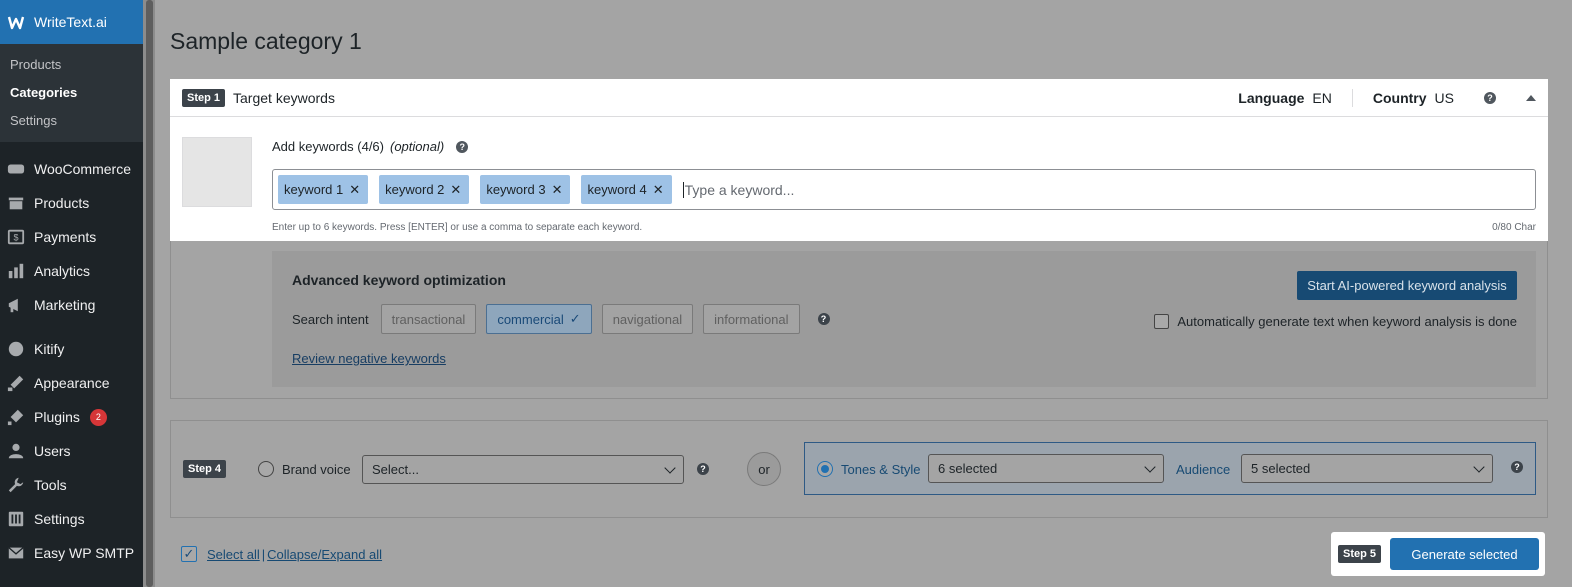 This screenshot has width=1572, height=587. I want to click on sidebar-item-kitify: Kitify, so click(71, 349).